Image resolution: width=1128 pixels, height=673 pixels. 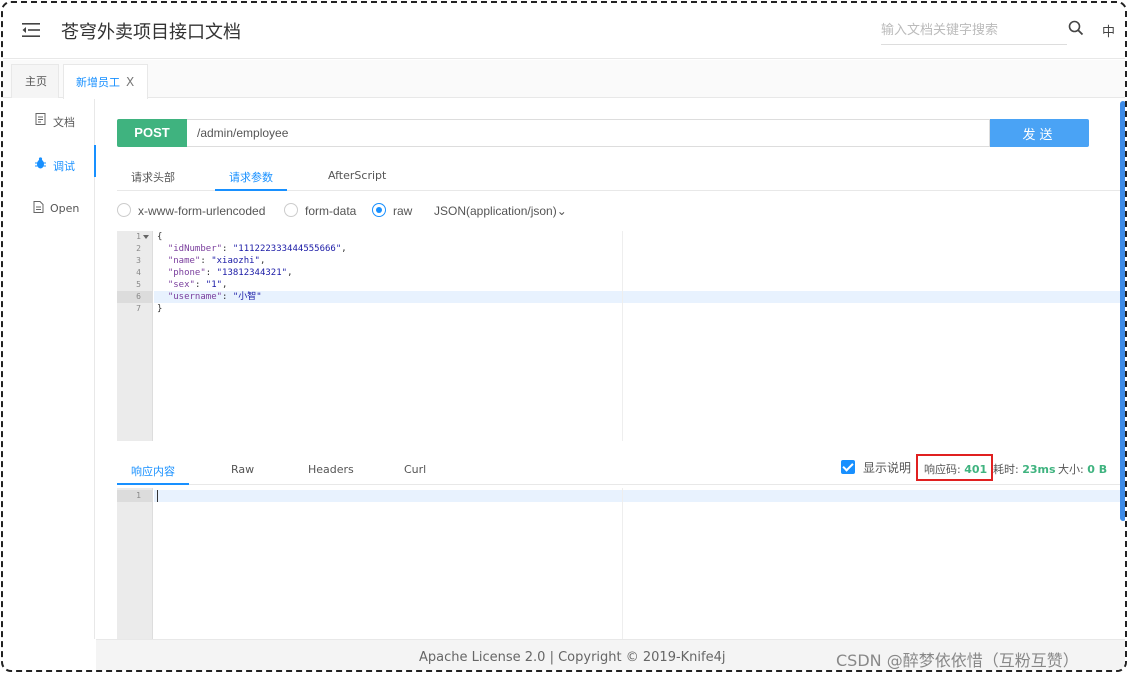 I want to click on elapsed-time-stat: 耗时: 23ms, so click(x=1024, y=469).